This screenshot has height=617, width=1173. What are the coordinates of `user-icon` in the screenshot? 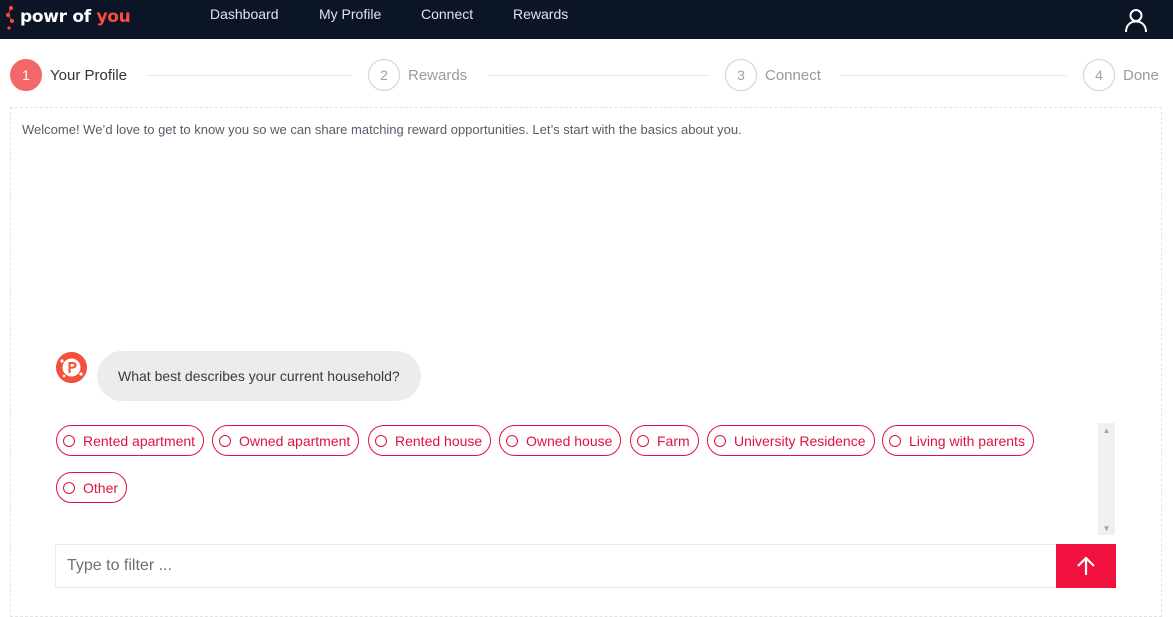 It's located at (1136, 20).